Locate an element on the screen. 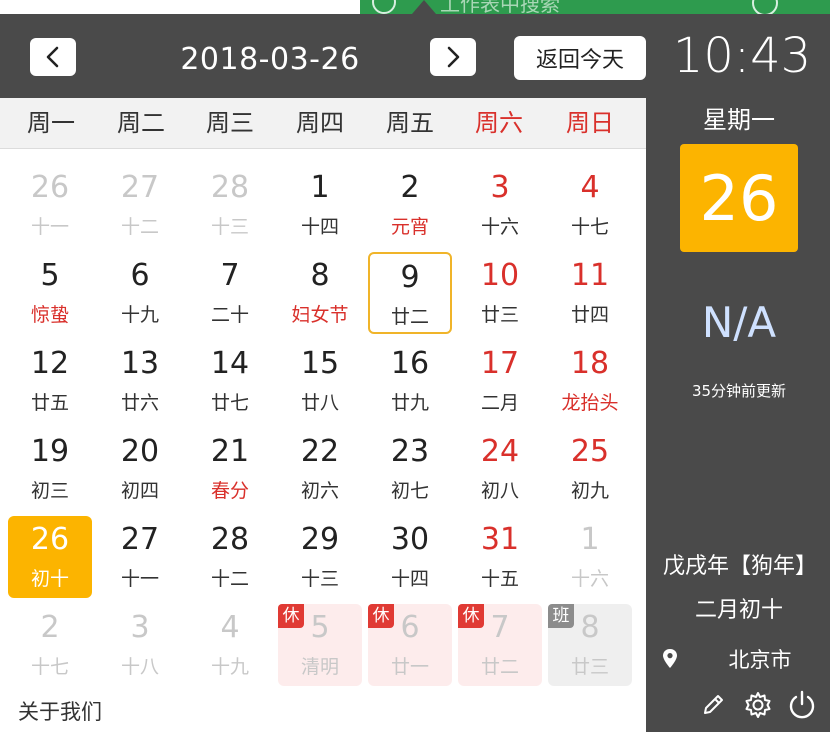  day-cell: 8 廿三班 is located at coordinates (590, 645).